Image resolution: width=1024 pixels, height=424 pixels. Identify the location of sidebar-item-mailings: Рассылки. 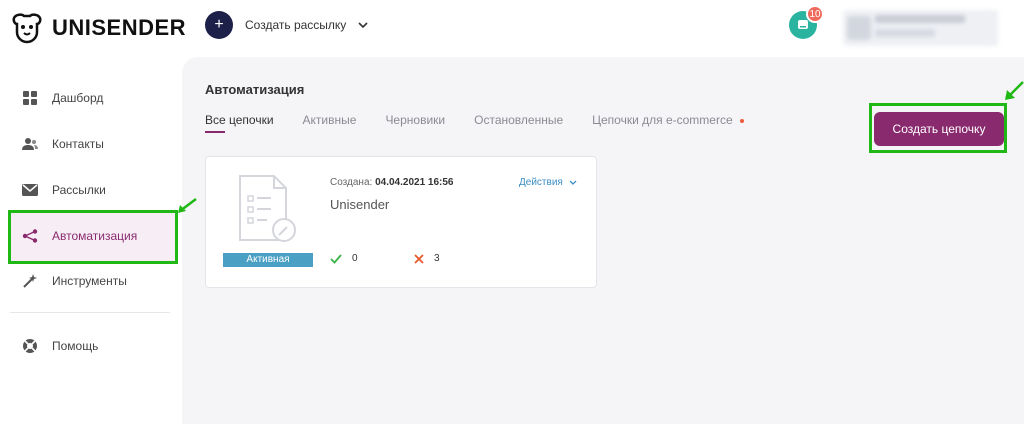
(64, 190).